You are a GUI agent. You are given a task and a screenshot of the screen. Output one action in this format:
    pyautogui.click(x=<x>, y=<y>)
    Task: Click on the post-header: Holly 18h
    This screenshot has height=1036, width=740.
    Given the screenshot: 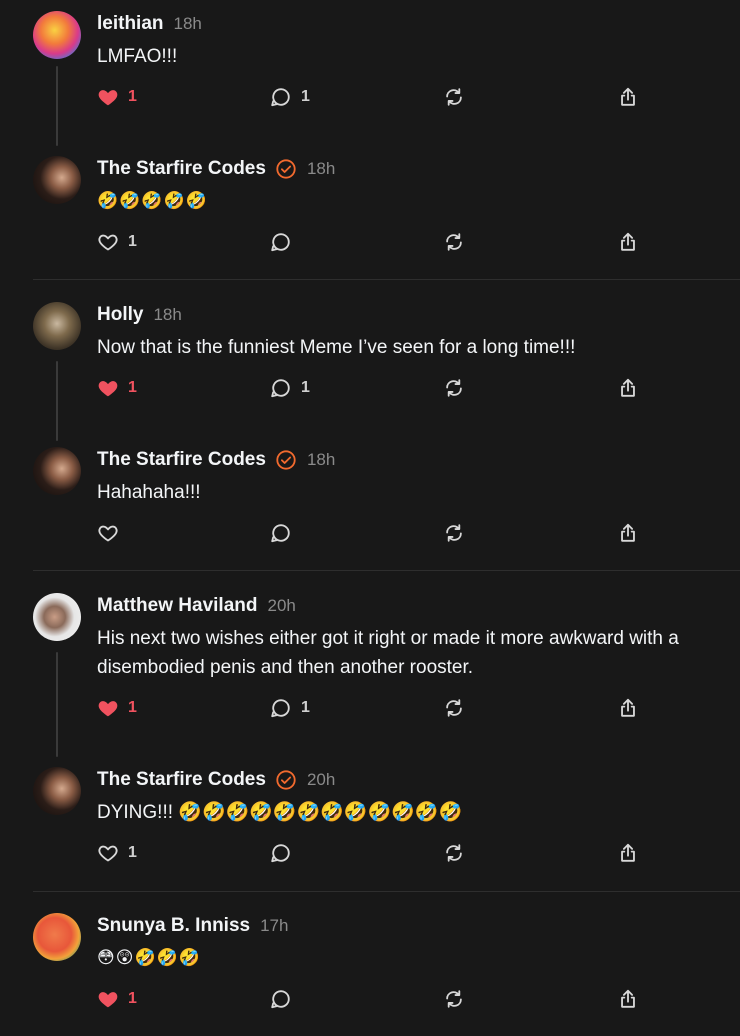 What is the action you would take?
    pyautogui.click(x=139, y=315)
    